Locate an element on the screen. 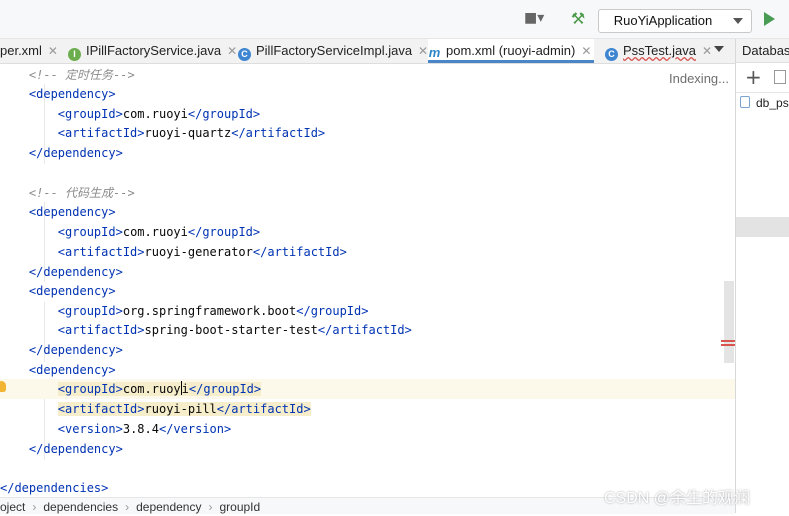  tab-per-xml: per.xml ✕ is located at coordinates (29, 51).